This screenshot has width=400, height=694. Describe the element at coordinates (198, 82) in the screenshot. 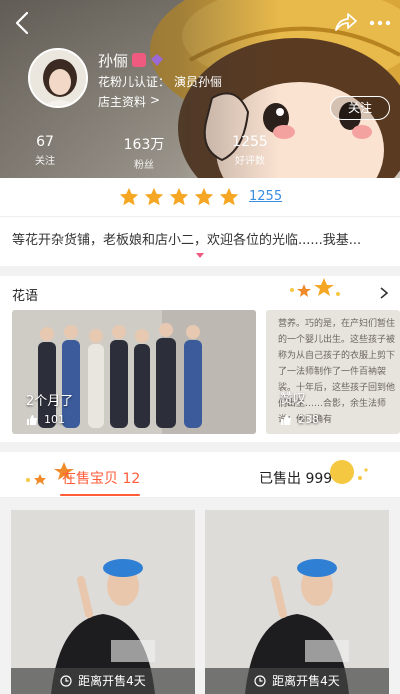

I see `certification-name: 演员孙俪` at that location.